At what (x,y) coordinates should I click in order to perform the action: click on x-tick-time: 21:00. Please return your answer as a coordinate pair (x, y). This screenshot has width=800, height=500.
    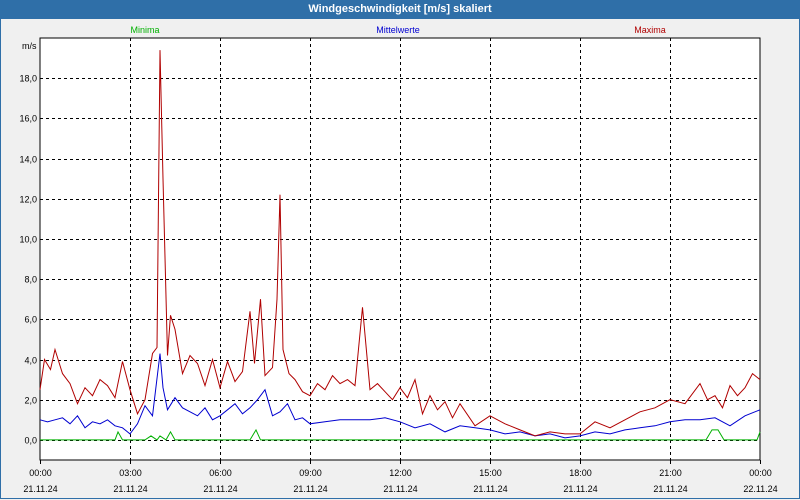
    Looking at the image, I should click on (670, 473).